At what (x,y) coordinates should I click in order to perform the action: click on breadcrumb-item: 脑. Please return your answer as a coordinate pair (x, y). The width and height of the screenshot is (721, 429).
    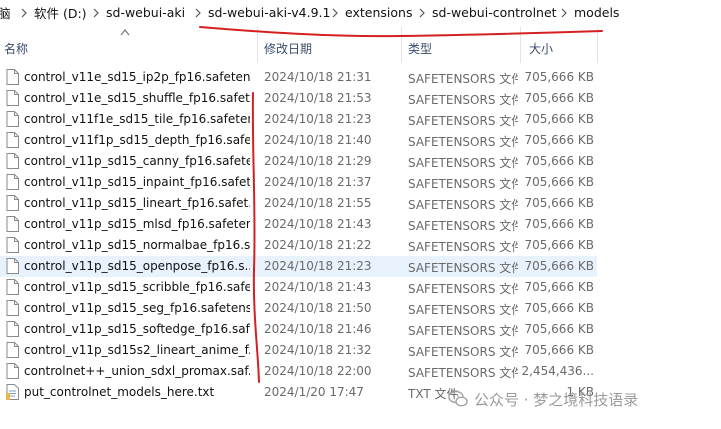
    Looking at the image, I should click on (5, 12).